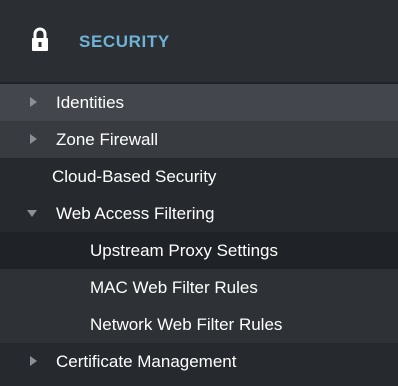 Image resolution: width=398 pixels, height=386 pixels. Describe the element at coordinates (199, 139) in the screenshot. I see `nav-item-zone-firewall: Zone Firewall` at that location.